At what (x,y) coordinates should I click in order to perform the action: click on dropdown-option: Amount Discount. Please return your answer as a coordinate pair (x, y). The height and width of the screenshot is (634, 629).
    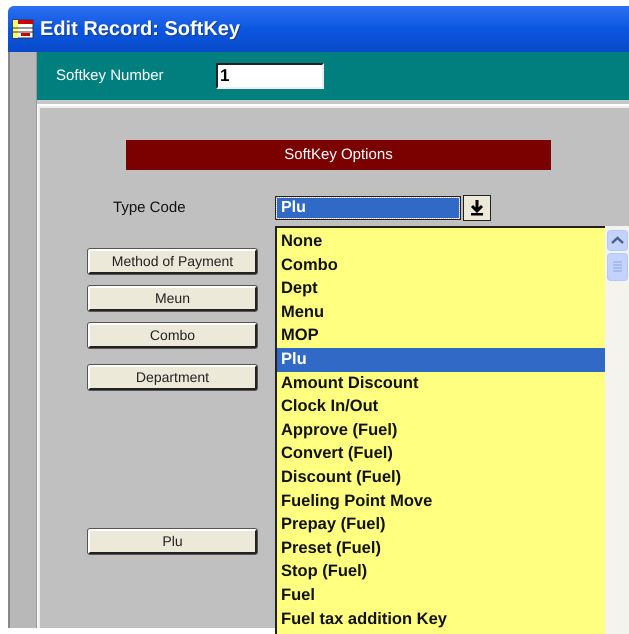
    Looking at the image, I should click on (441, 384).